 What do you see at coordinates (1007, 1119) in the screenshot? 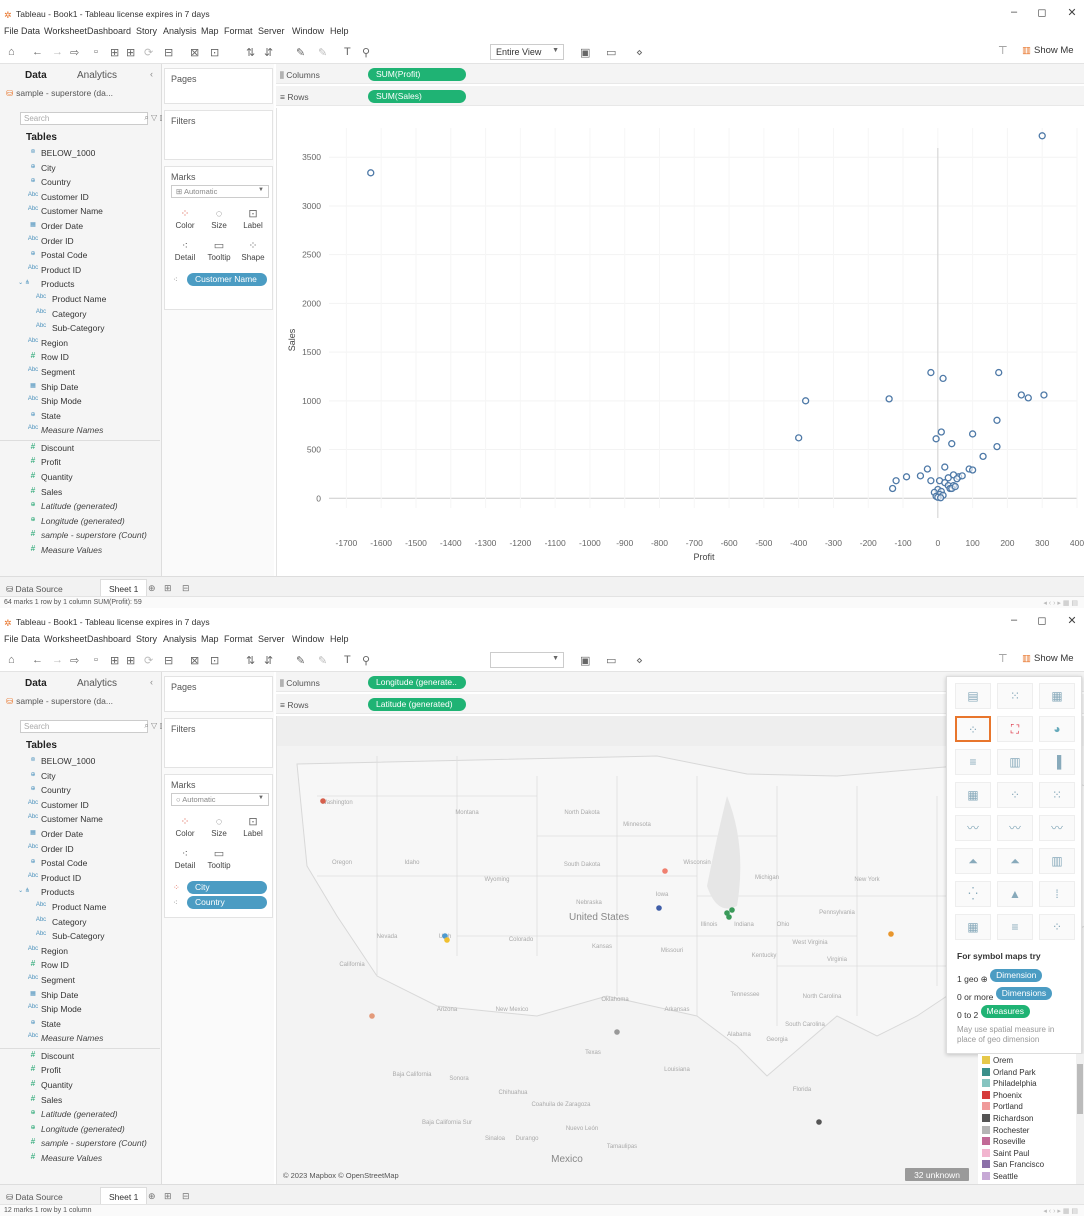
I see `legend-item: Richardson` at bounding box center [1007, 1119].